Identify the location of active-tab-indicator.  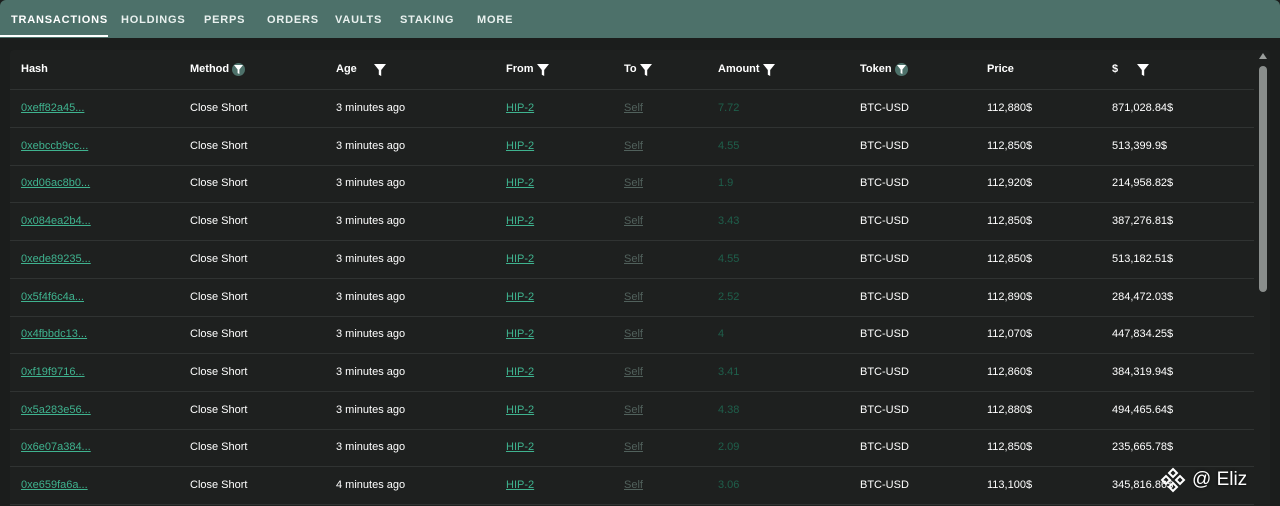
(54, 36).